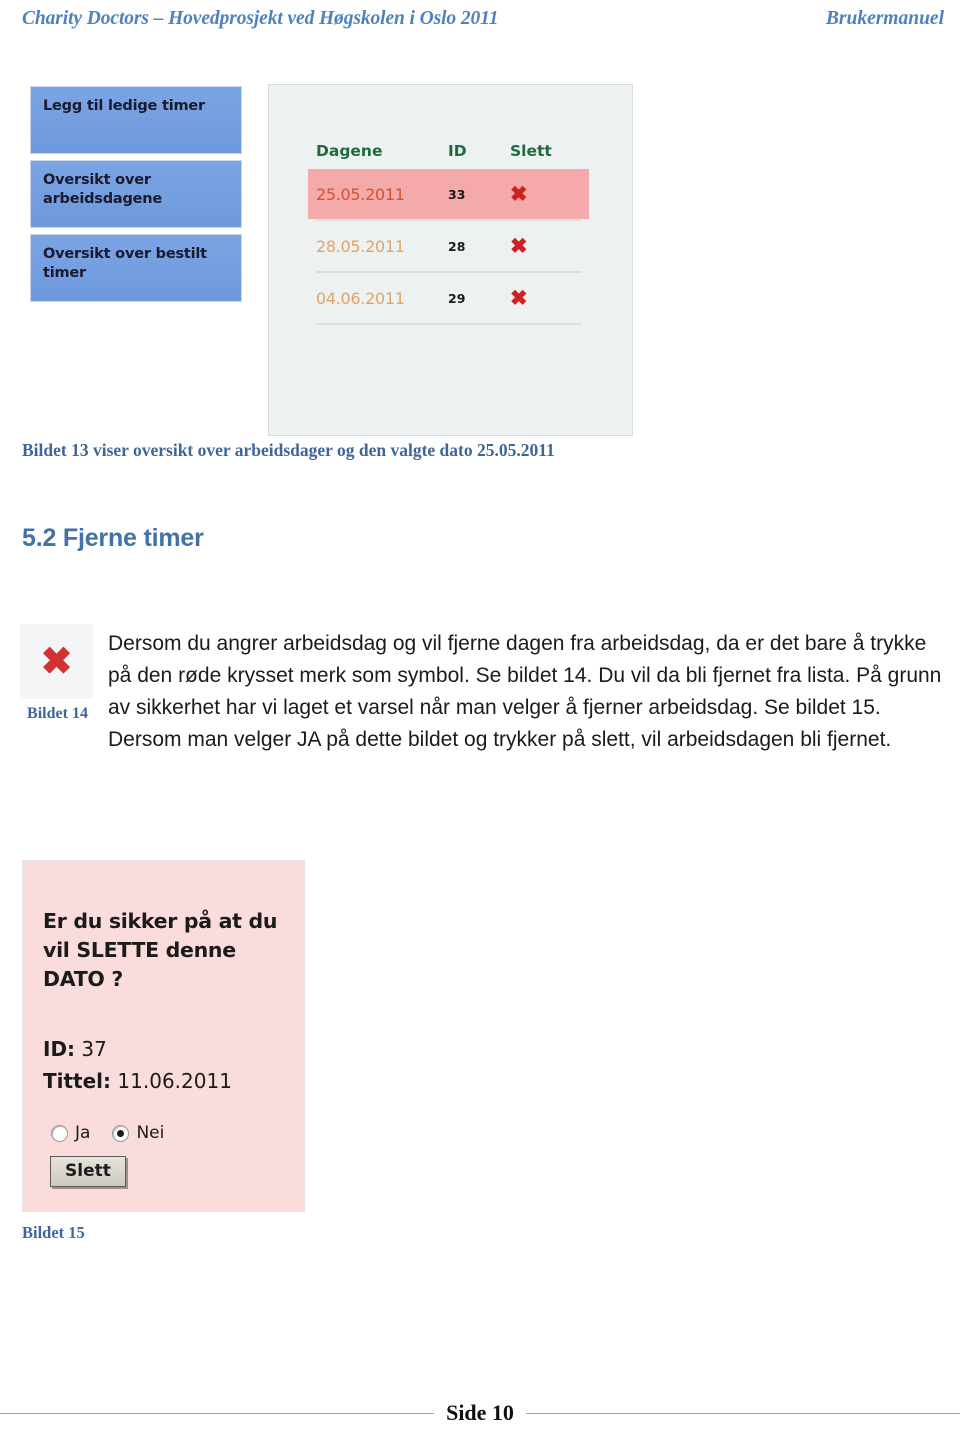 Image resolution: width=960 pixels, height=1439 pixels. I want to click on cell-id: 29, so click(457, 298).